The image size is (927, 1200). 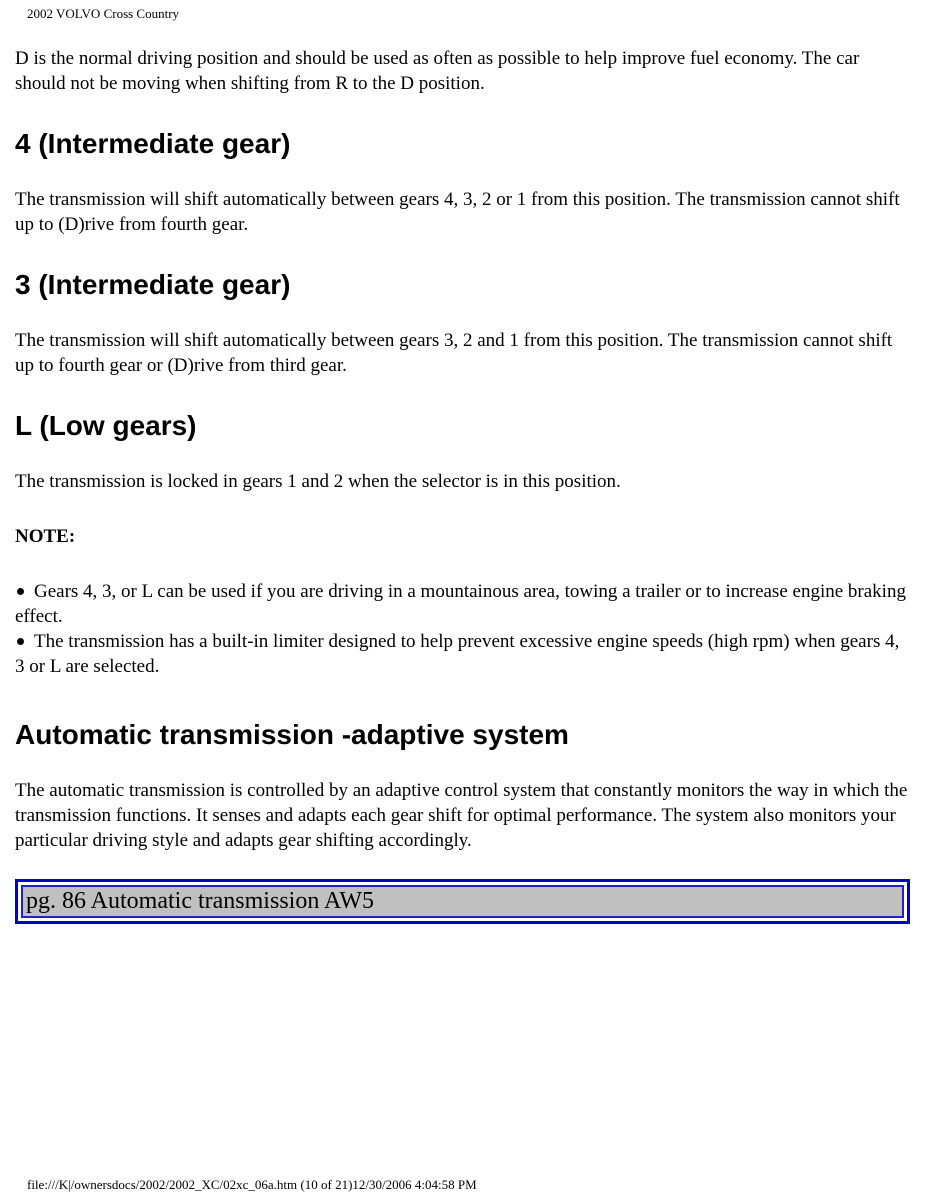 What do you see at coordinates (292, 734) in the screenshot?
I see `section-heading-adaptive-system: Automatic transmission -adaptive system` at bounding box center [292, 734].